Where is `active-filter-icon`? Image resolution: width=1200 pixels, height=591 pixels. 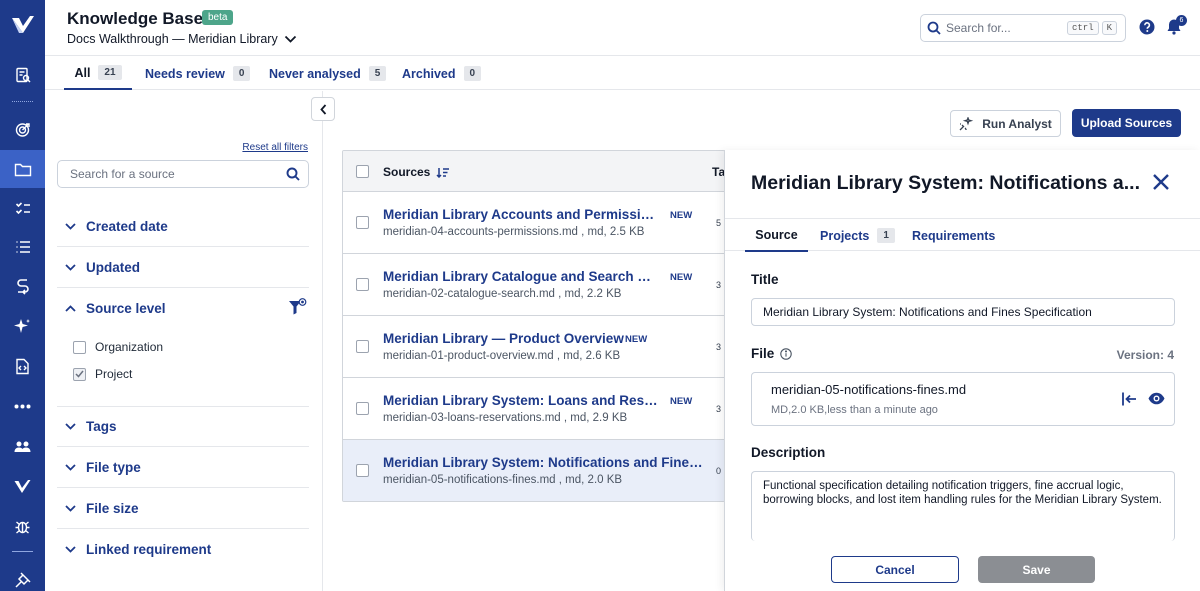 active-filter-icon is located at coordinates (297, 308).